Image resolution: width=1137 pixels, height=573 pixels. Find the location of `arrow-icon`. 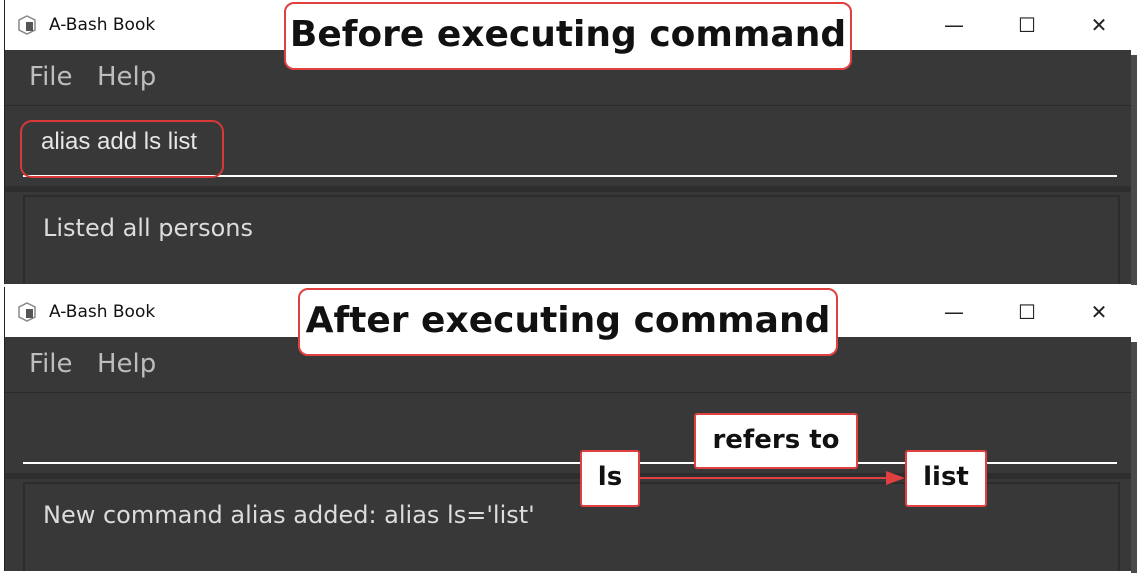

arrow-icon is located at coordinates (771, 478).